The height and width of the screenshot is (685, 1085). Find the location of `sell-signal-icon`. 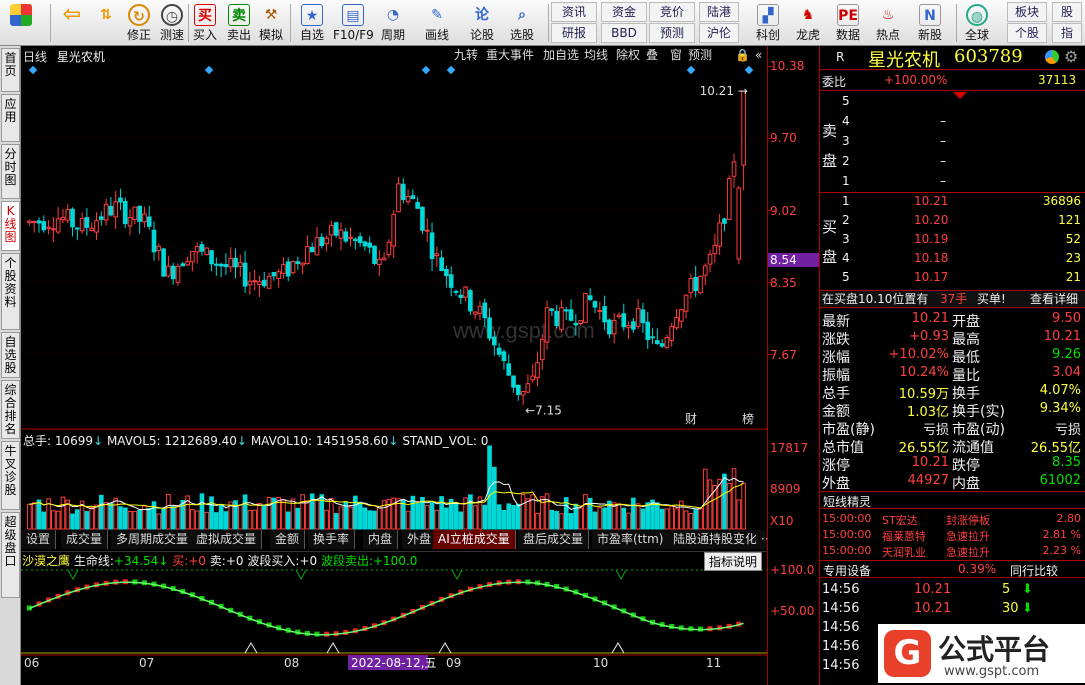

sell-signal-icon is located at coordinates (73, 575).